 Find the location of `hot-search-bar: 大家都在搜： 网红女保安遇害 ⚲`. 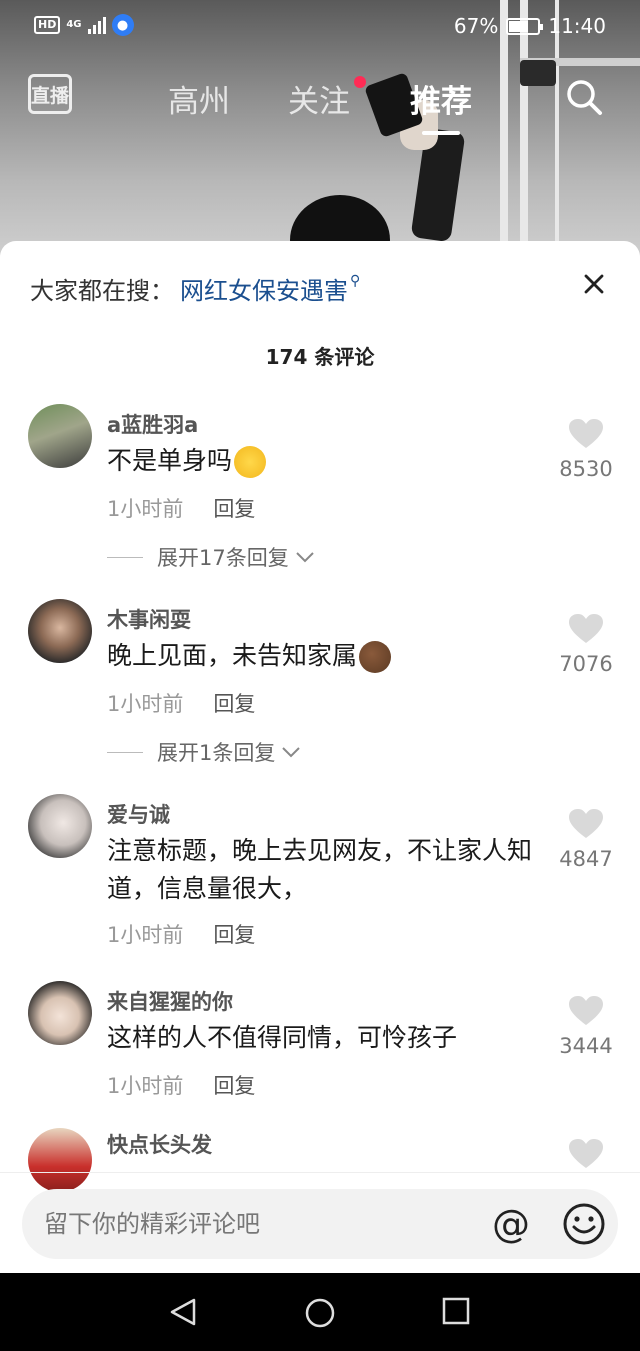

hot-search-bar: 大家都在搜： 网红女保安遇害 ⚲ is located at coordinates (195, 288).